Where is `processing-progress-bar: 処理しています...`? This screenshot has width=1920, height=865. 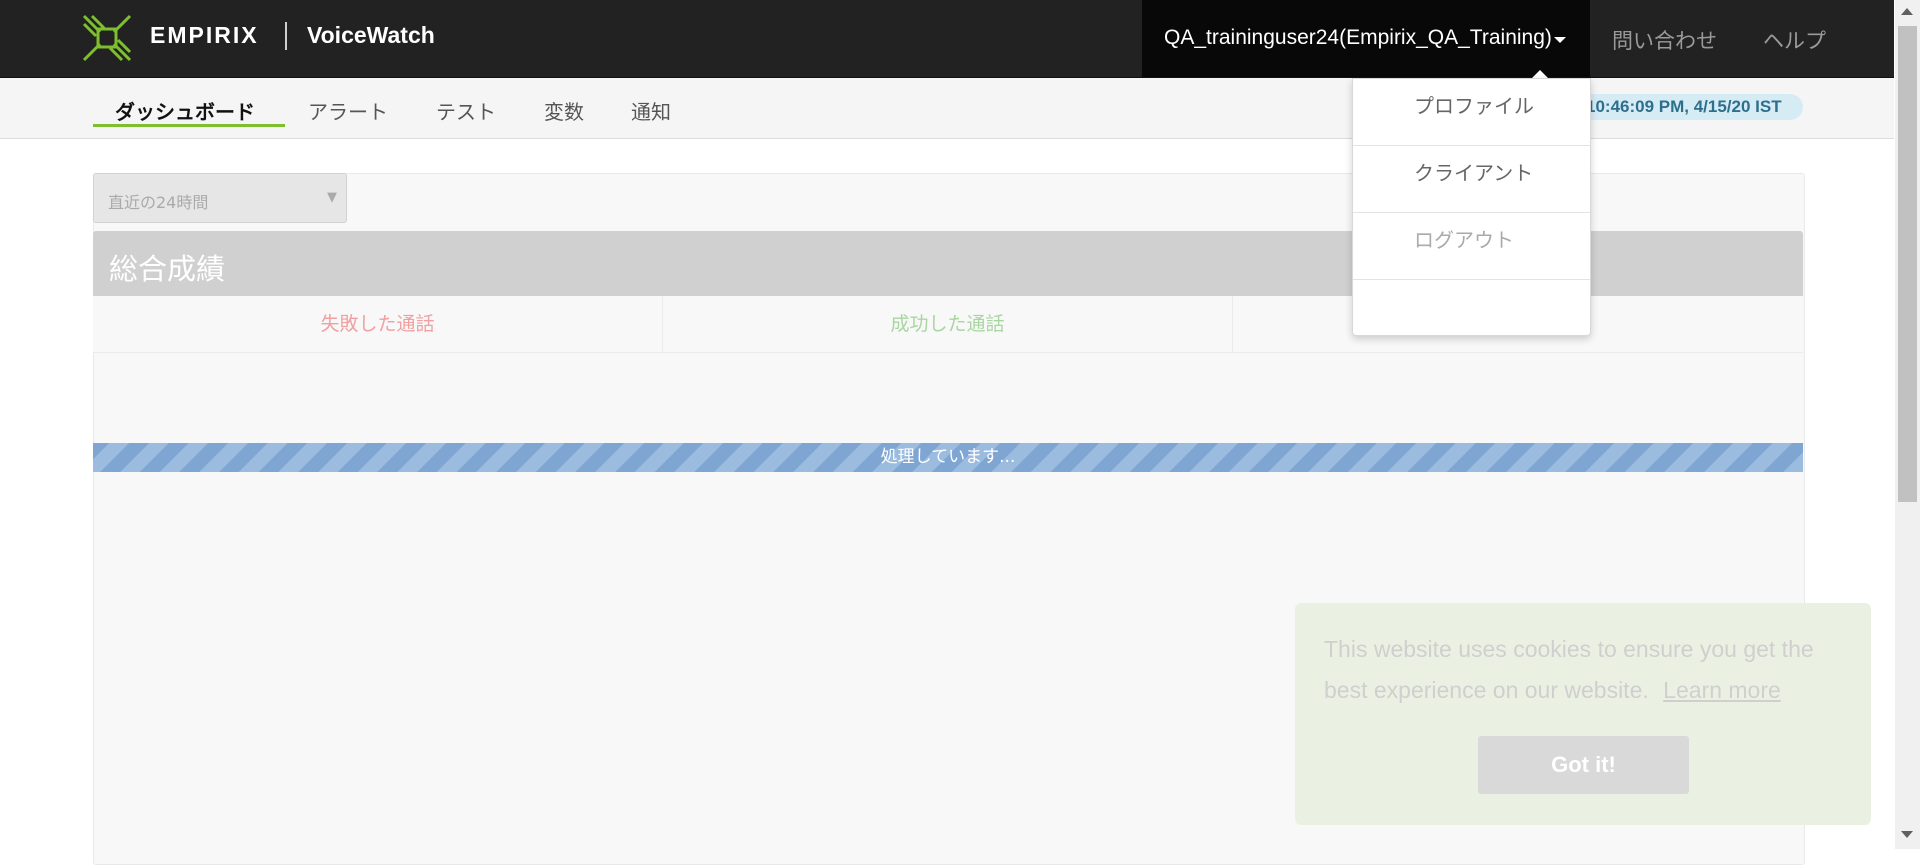
processing-progress-bar: 処理しています... is located at coordinates (948, 457).